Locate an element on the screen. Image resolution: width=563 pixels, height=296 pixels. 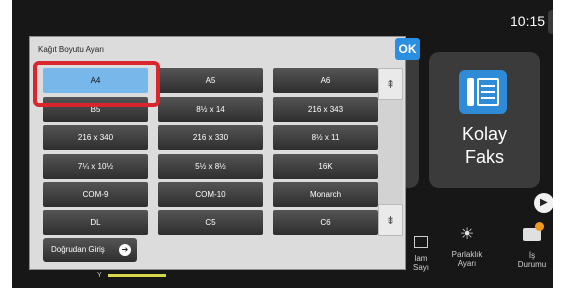
counter-button: lam Sayı is located at coordinates (421, 254).